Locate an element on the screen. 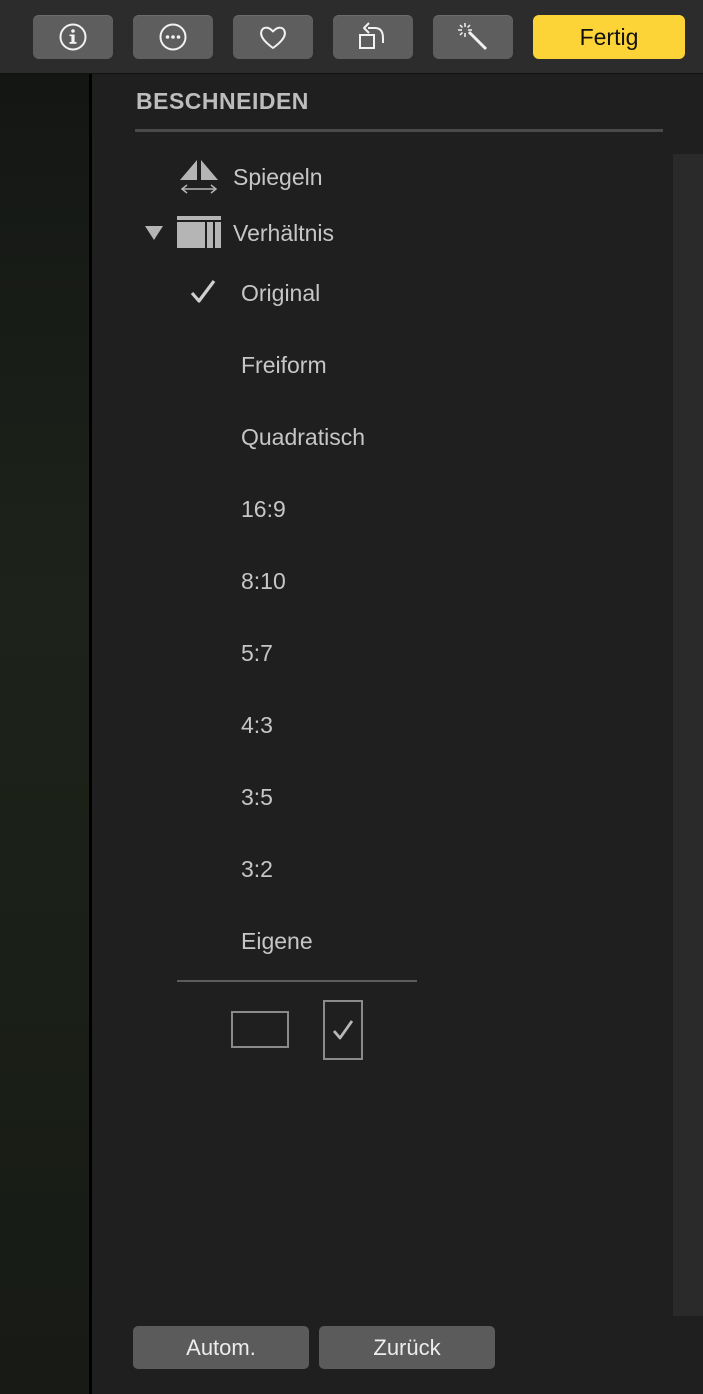  ratio-custom: Eigene is located at coordinates (277, 941).